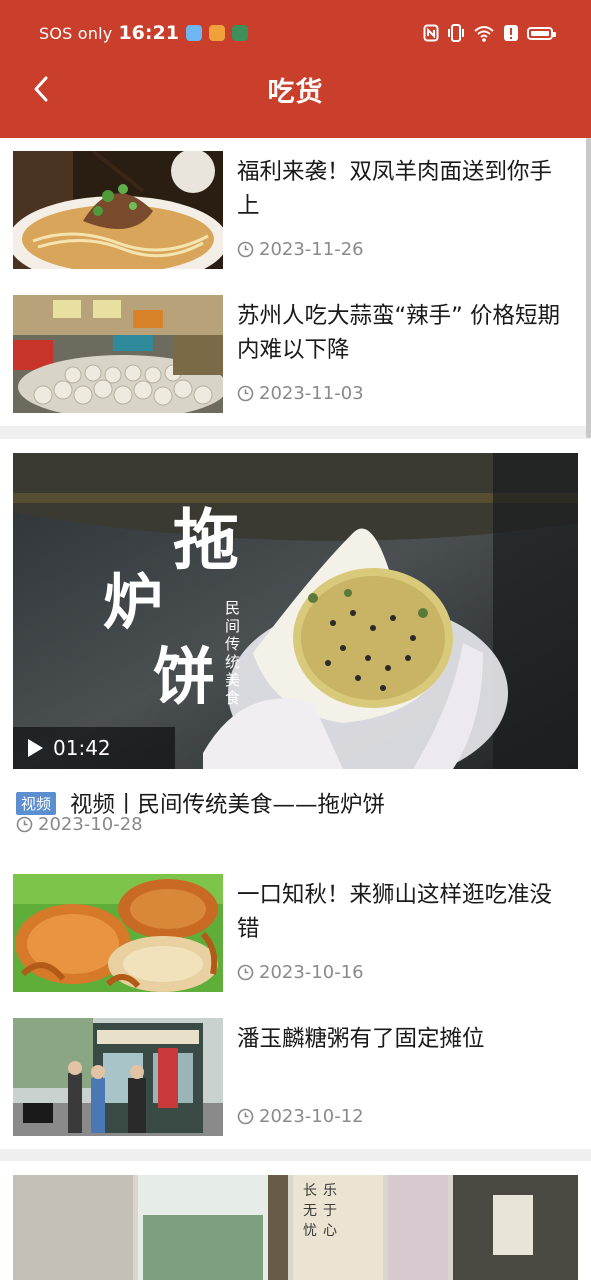 The width and height of the screenshot is (591, 1280). I want to click on article-title: 苏州人吃大蒜蛮“辣手” 价格短期内难以下降, so click(398, 333).